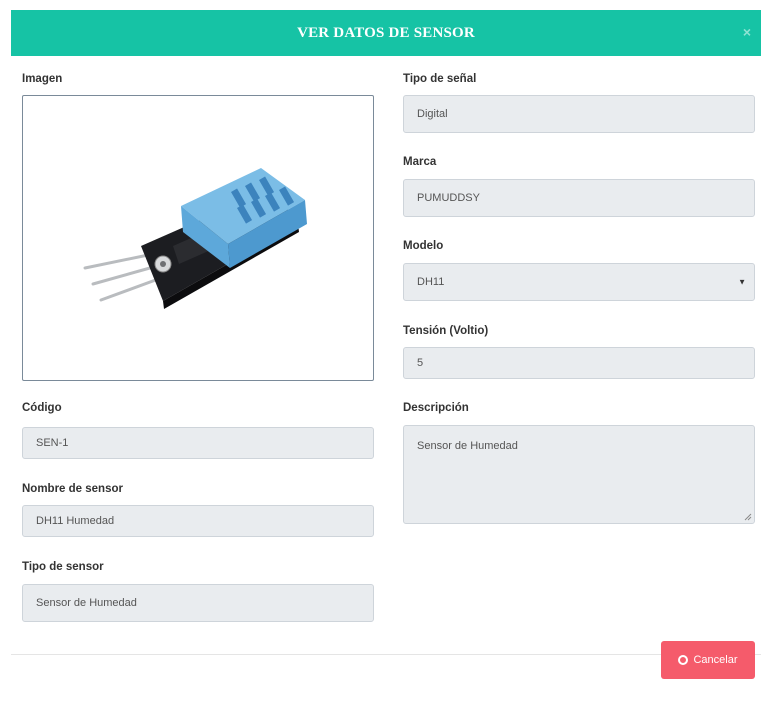 Image resolution: width=761 pixels, height=707 pixels. I want to click on marca-field: PUMUDDSY, so click(579, 198).